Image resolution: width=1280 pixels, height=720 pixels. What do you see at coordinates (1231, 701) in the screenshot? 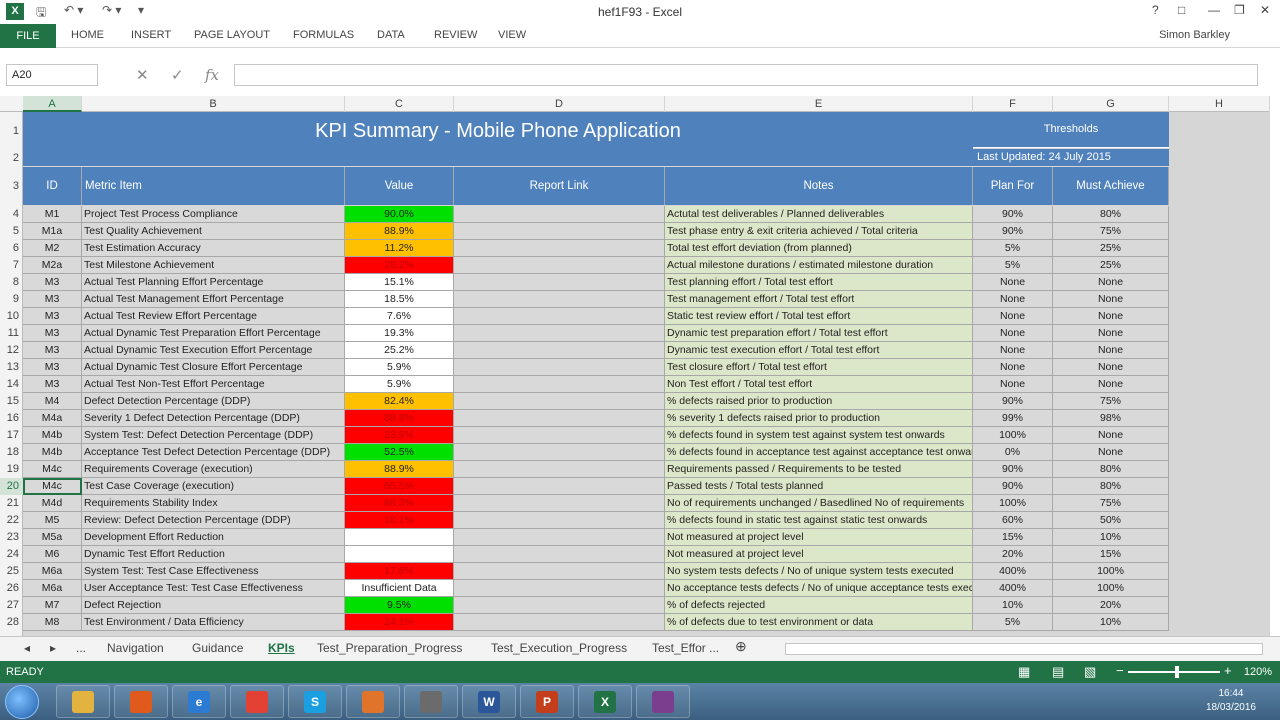
I see `clock: 16:44 18/03/2016` at bounding box center [1231, 701].